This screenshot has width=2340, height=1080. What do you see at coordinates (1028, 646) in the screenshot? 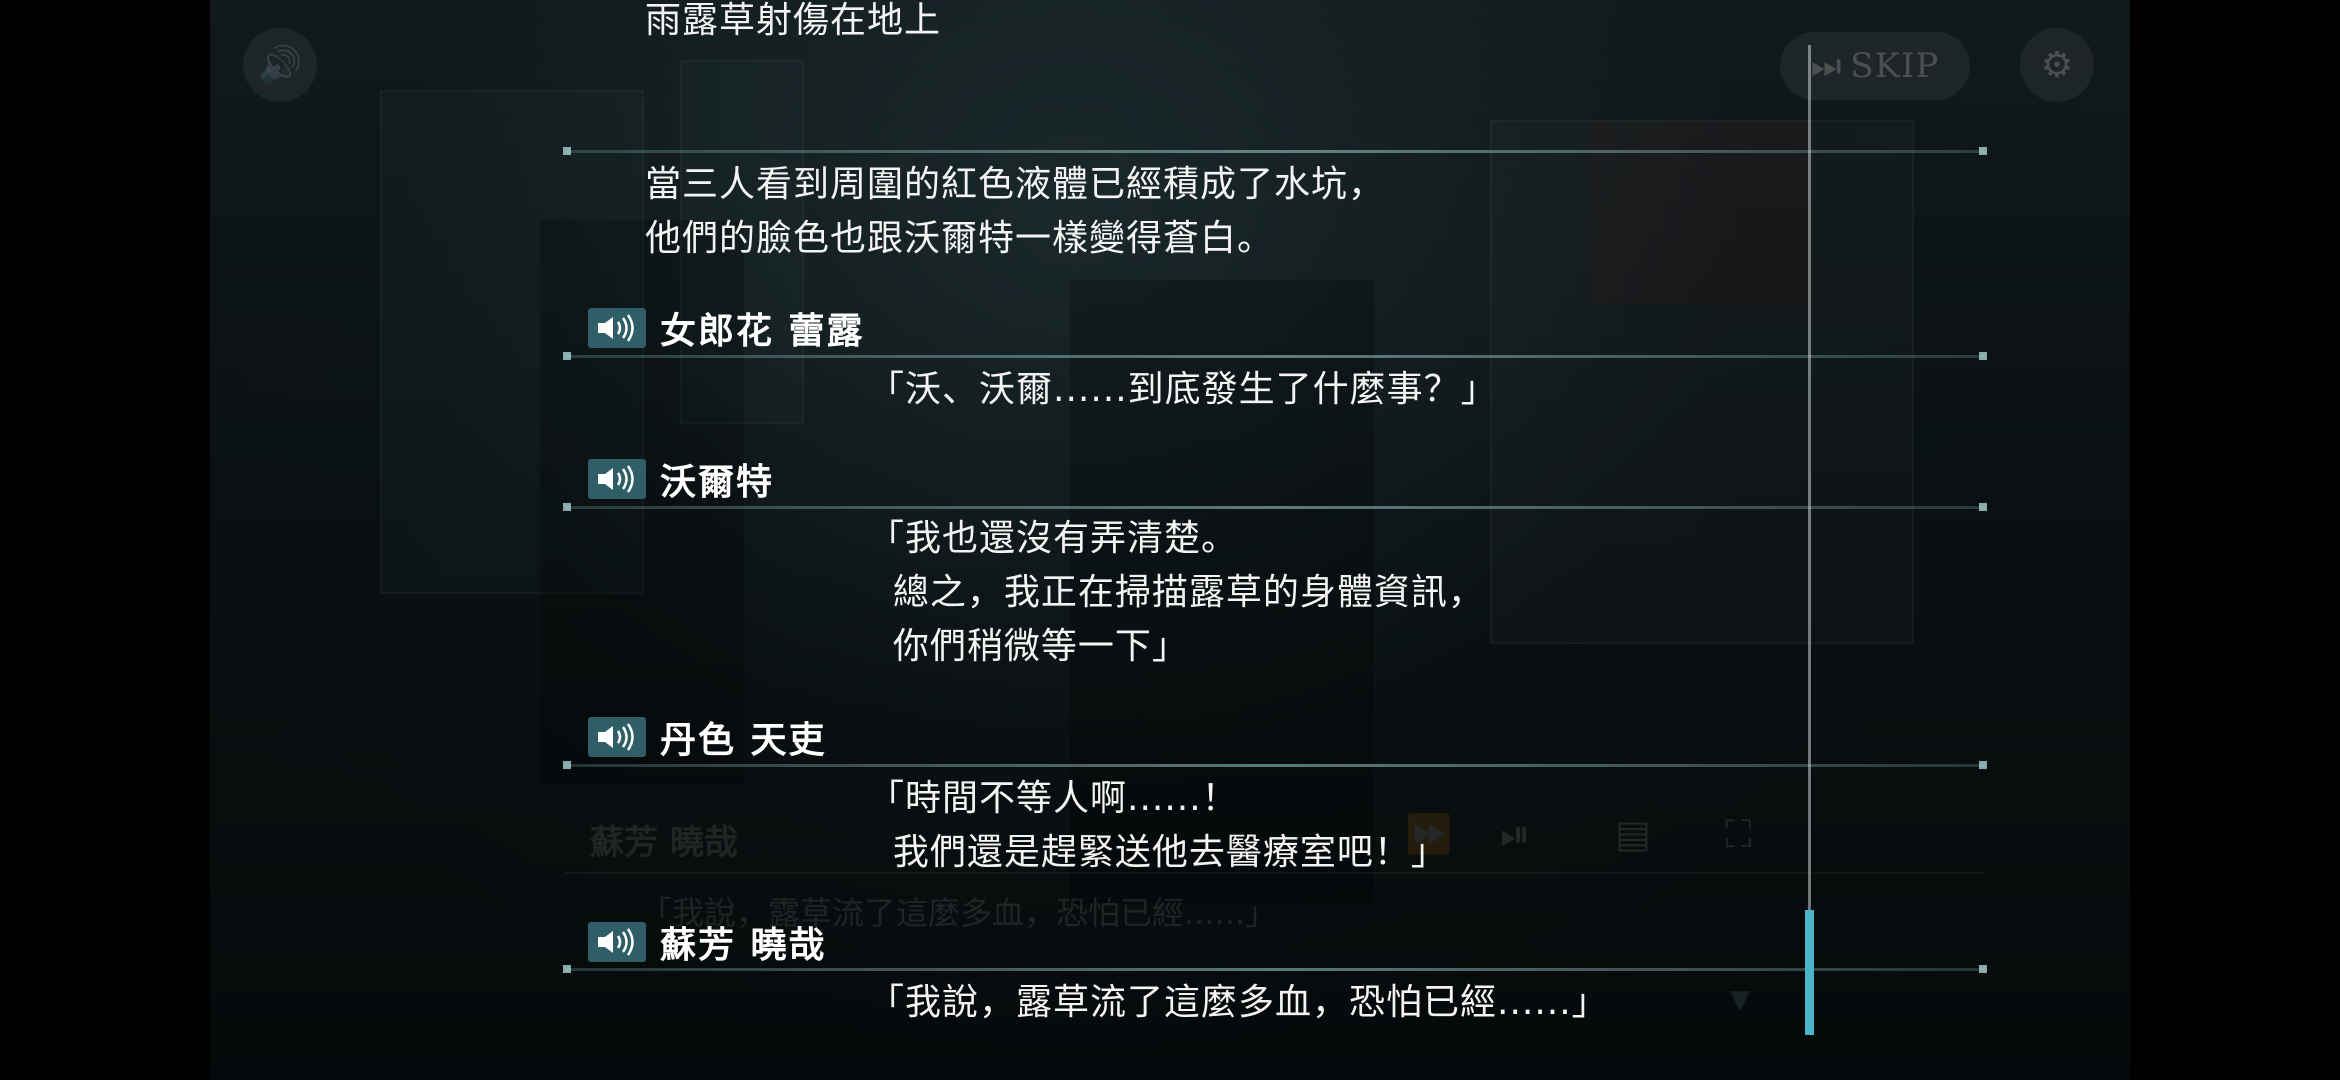
I see `backlog-line: 你們稍微等一下」` at bounding box center [1028, 646].